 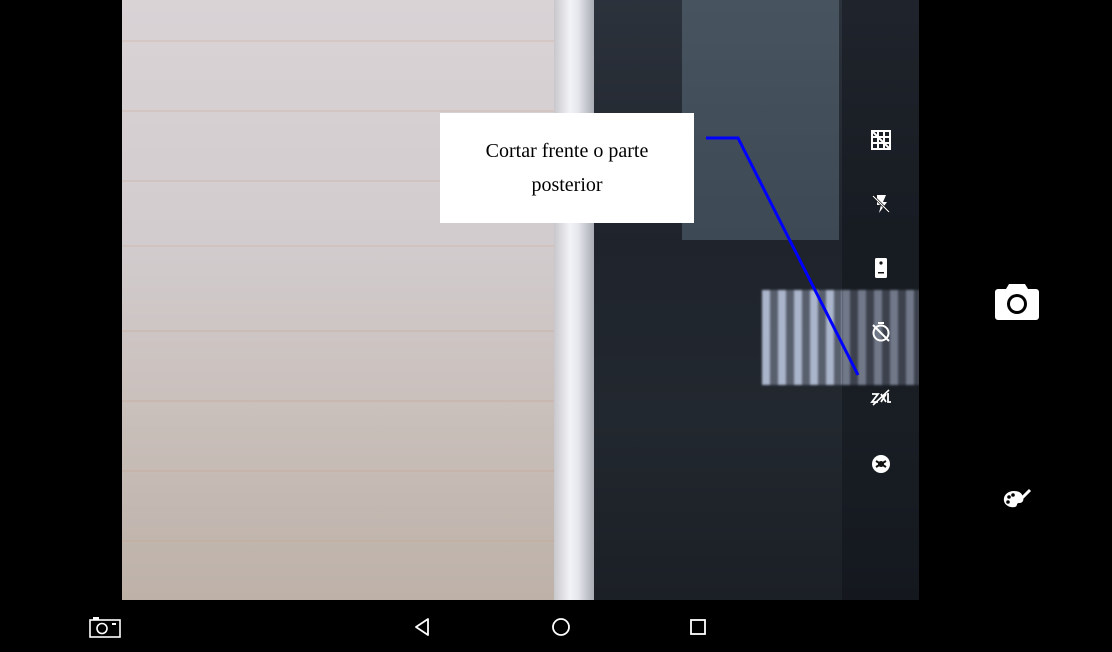 I want to click on camera-icon, so click(x=1017, y=302).